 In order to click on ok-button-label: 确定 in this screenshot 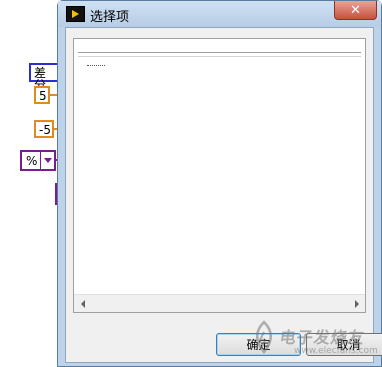, I will do `click(258, 345)`.